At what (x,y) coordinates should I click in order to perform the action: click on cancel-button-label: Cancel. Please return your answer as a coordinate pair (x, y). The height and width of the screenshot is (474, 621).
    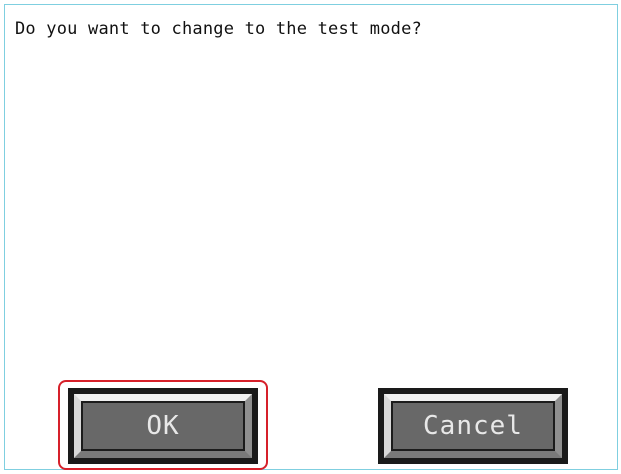
    Looking at the image, I should click on (473, 426).